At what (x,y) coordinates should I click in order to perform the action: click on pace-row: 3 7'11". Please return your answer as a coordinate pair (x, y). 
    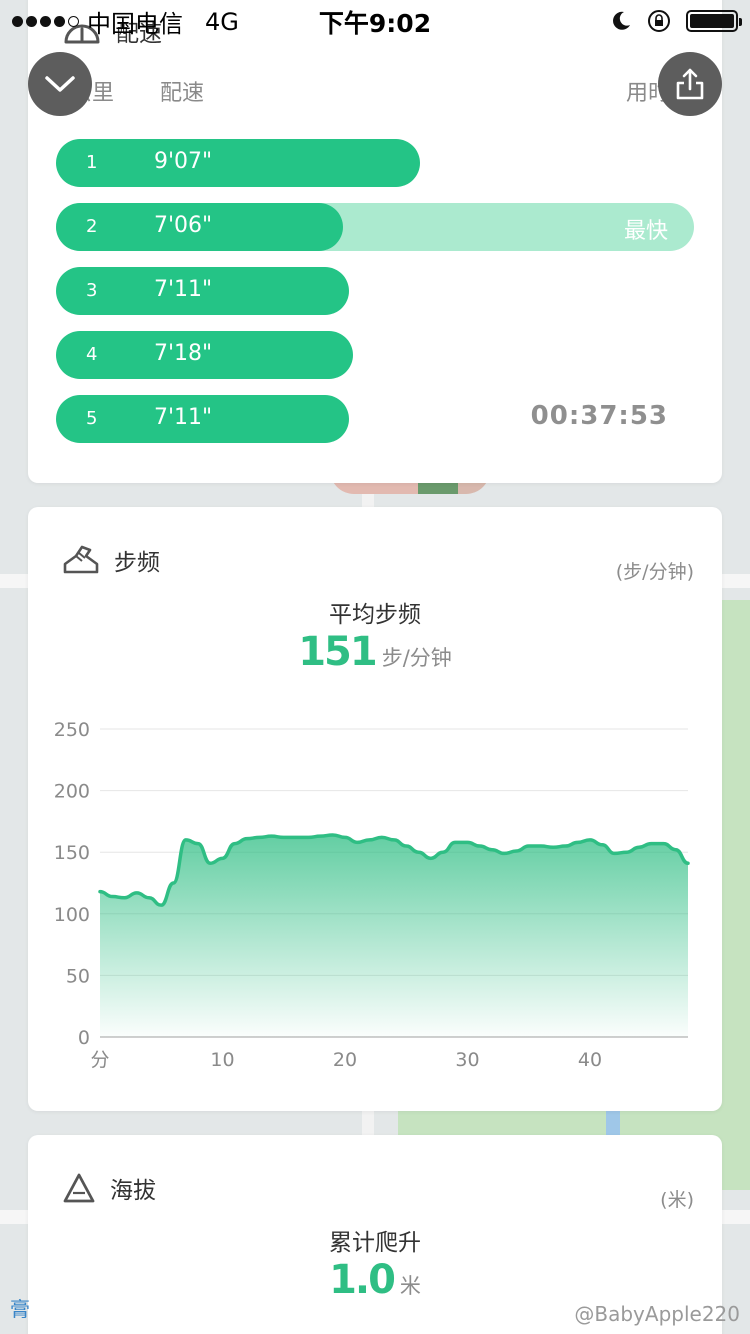
    Looking at the image, I should click on (375, 291).